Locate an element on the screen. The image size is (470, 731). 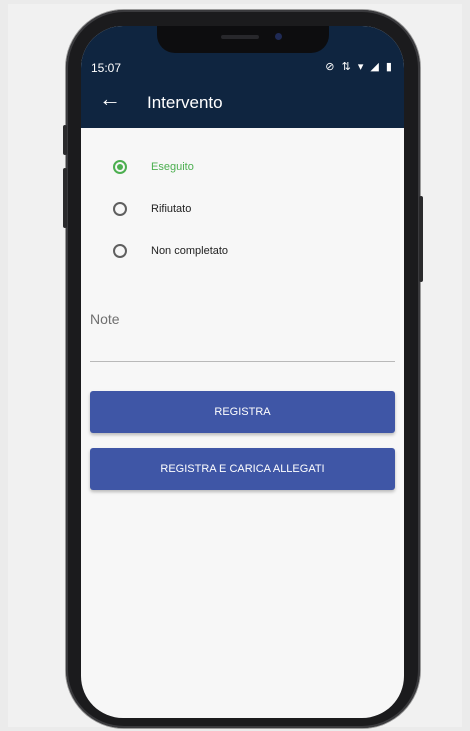
radio-option-non-completato: Non completato is located at coordinates (170, 251).